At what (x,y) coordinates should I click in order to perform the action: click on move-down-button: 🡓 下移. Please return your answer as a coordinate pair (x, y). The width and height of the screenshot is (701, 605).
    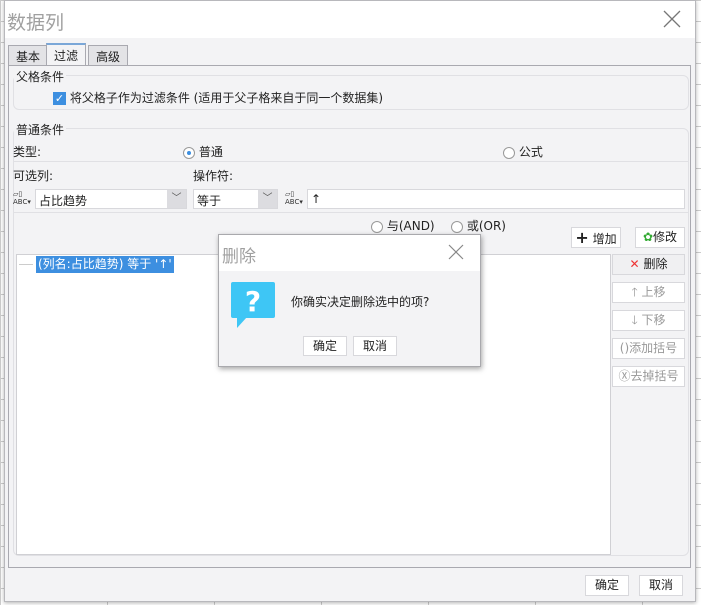
    Looking at the image, I should click on (648, 320).